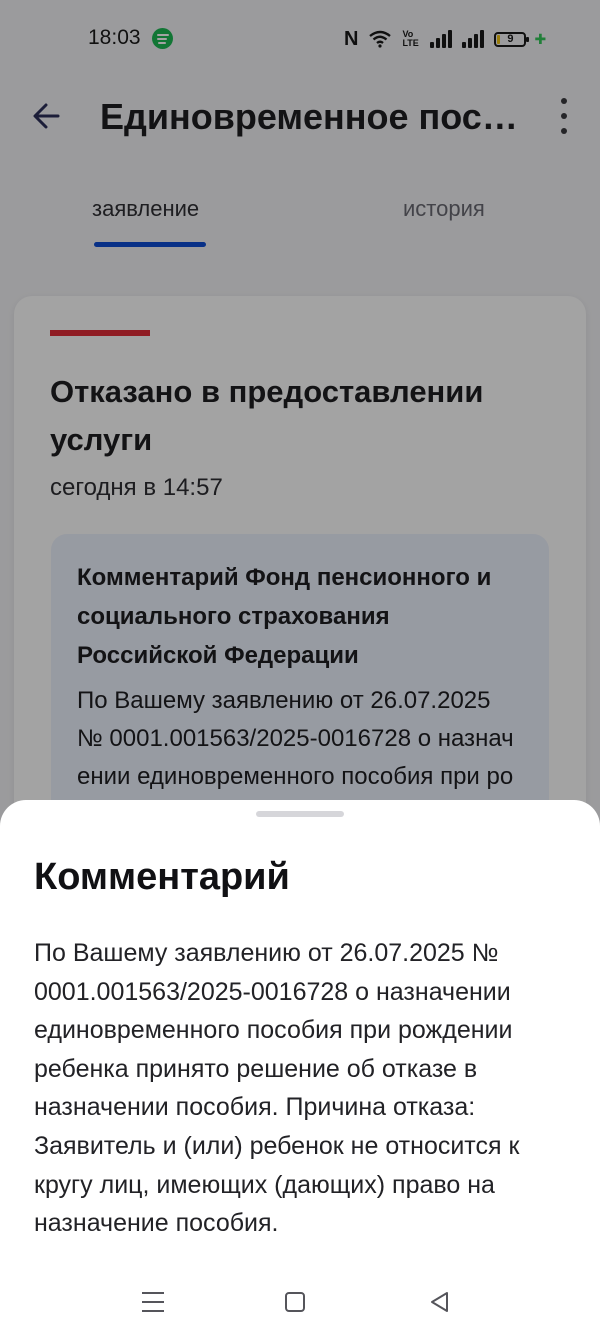  Describe the element at coordinates (153, 1302) in the screenshot. I see `hamburger-icon` at that location.